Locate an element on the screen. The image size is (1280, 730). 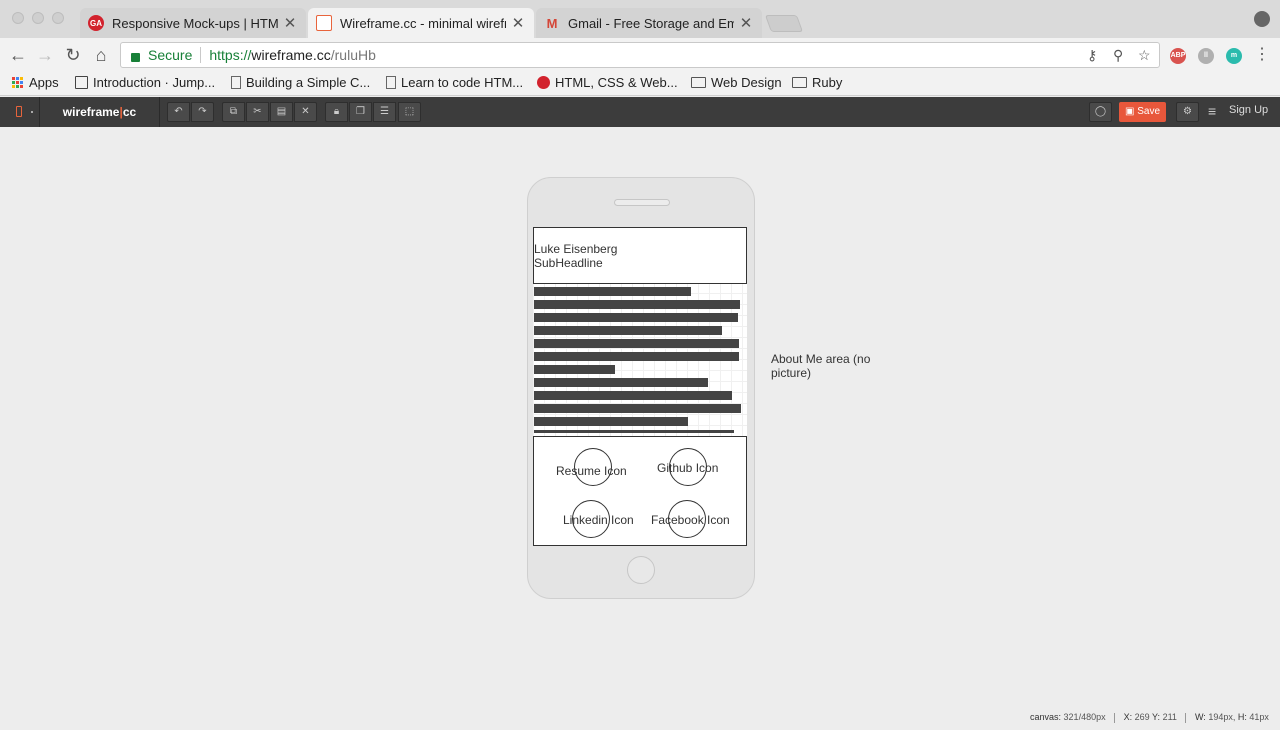
reload-icon: ↻ is located at coordinates (73, 55).